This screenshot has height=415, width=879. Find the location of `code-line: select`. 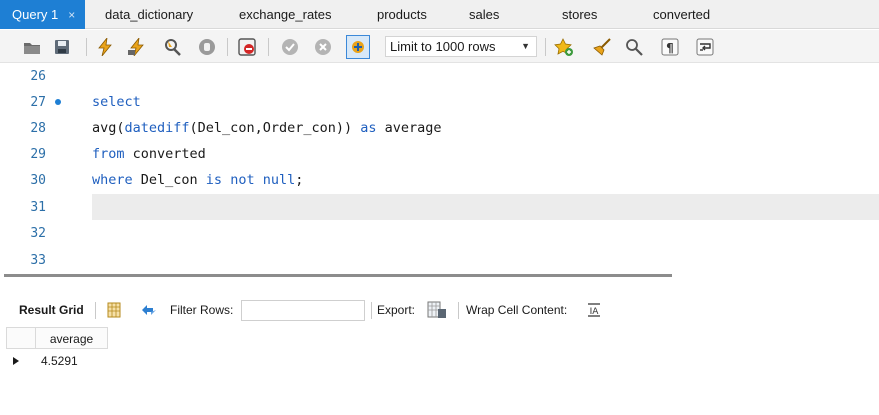

code-line: select is located at coordinates (116, 102).